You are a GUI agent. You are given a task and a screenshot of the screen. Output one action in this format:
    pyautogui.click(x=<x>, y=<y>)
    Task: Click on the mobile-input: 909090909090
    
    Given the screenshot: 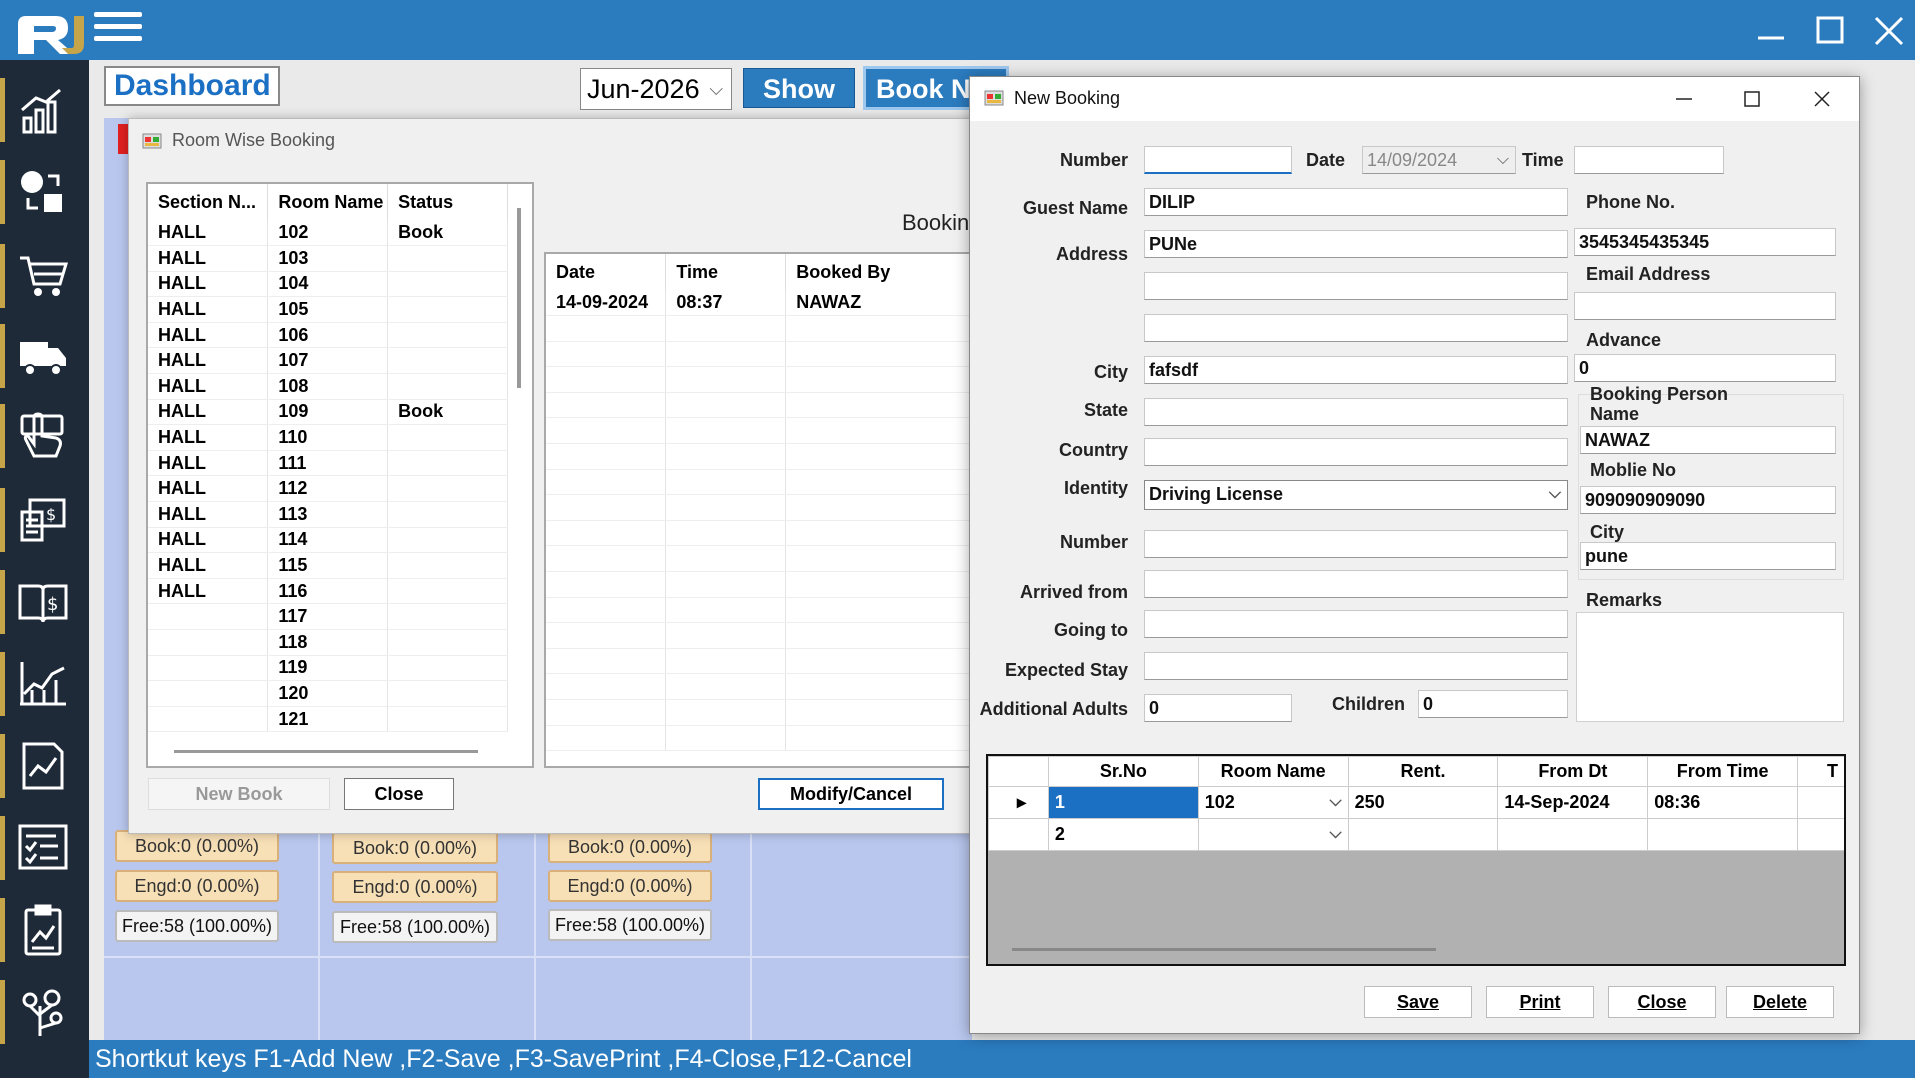 What is the action you would take?
    pyautogui.click(x=1708, y=500)
    